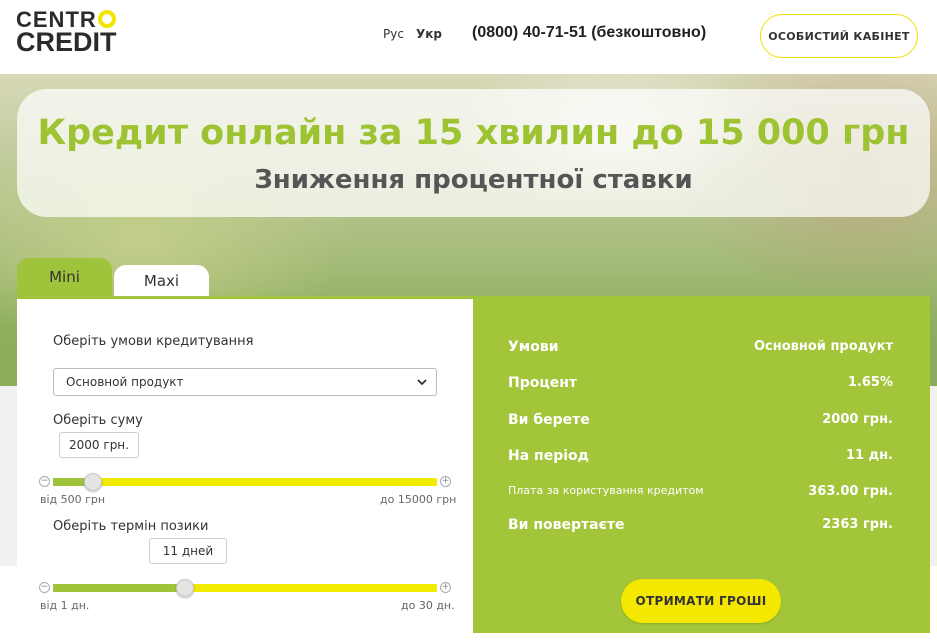  I want to click on product-select: Основной продукт, so click(245, 382).